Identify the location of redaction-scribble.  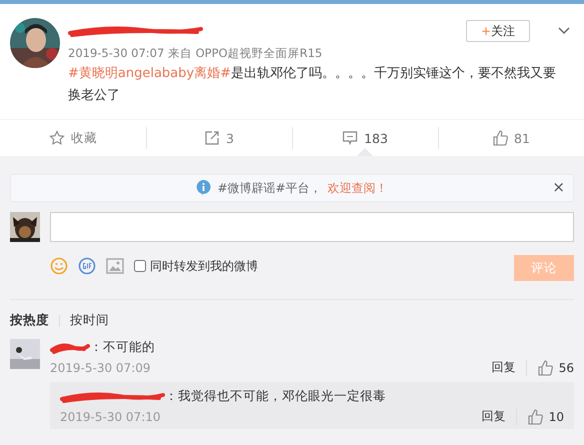
(70, 347).